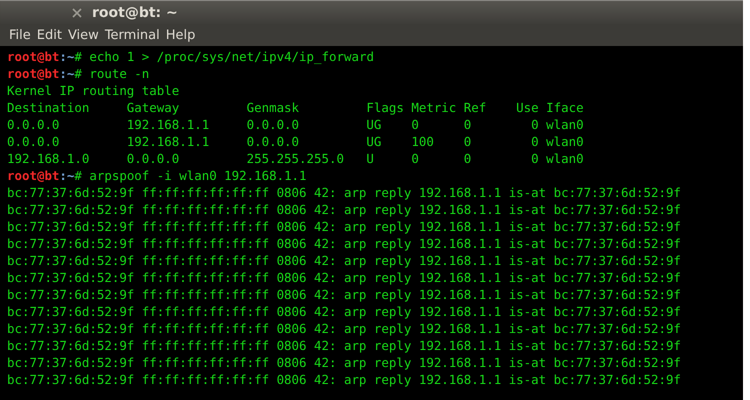 Image resolution: width=750 pixels, height=400 pixels. I want to click on output-line: Destination Gateway Genmask Flags Metric Ref Use Iface, so click(295, 107).